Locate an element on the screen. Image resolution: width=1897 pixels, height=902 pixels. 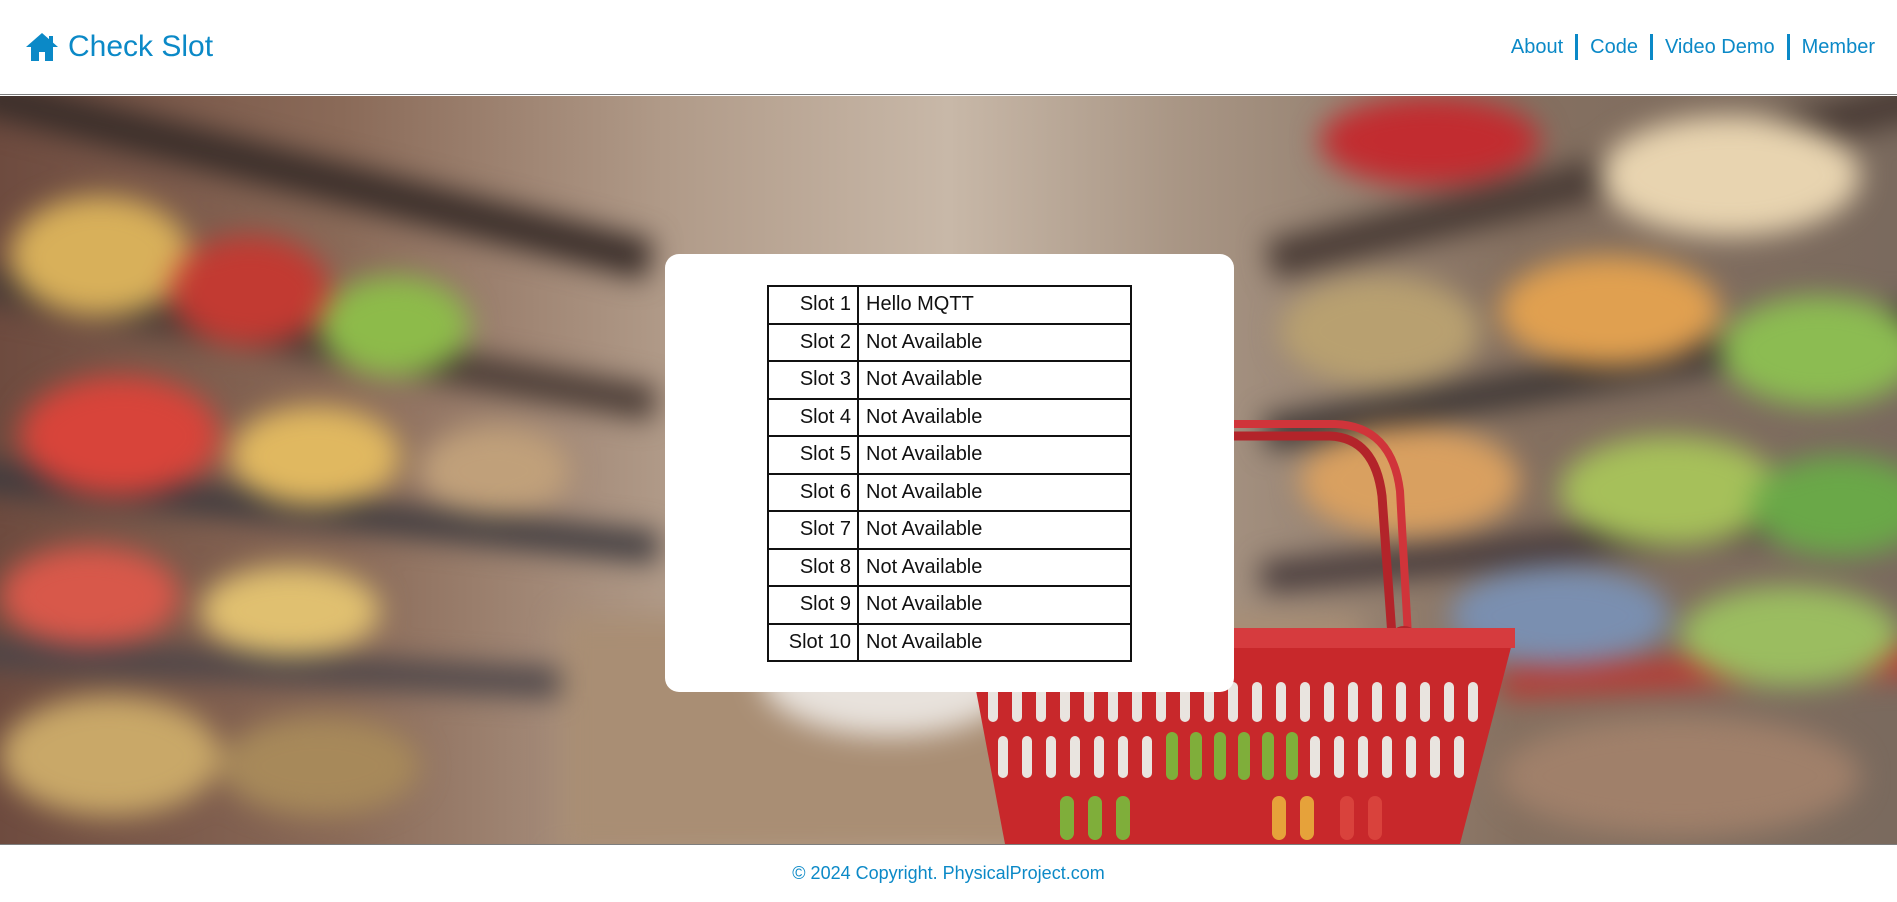
slot-status: Hello MQTT is located at coordinates (994, 305).